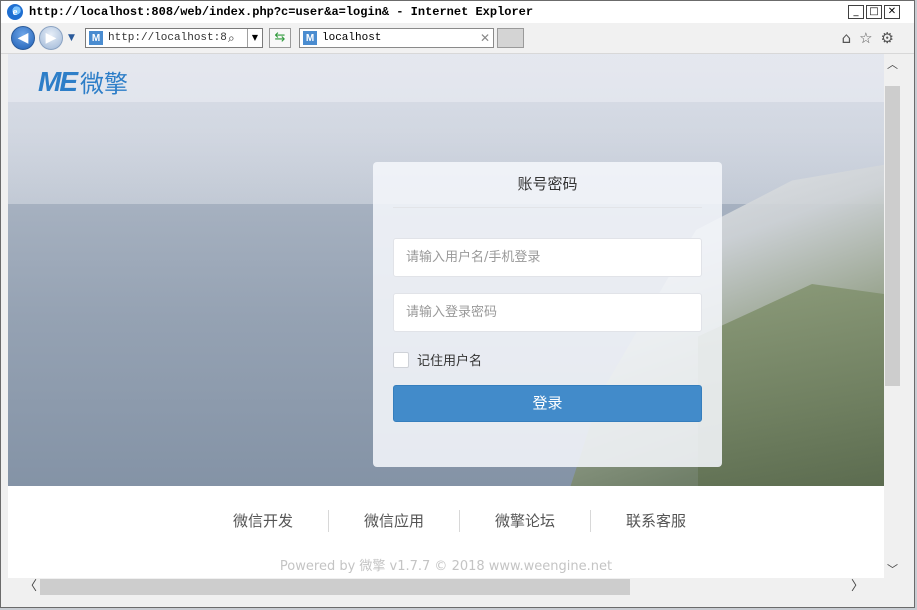  I want to click on scroll-left-icon: 〈, so click(30, 587).